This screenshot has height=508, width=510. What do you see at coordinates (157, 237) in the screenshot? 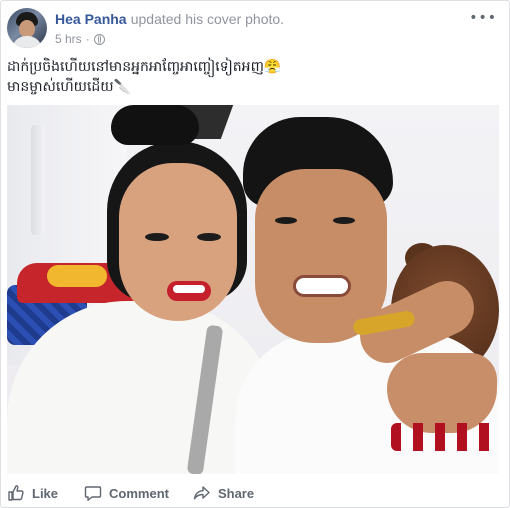
I see `photo-girl-eye-left` at bounding box center [157, 237].